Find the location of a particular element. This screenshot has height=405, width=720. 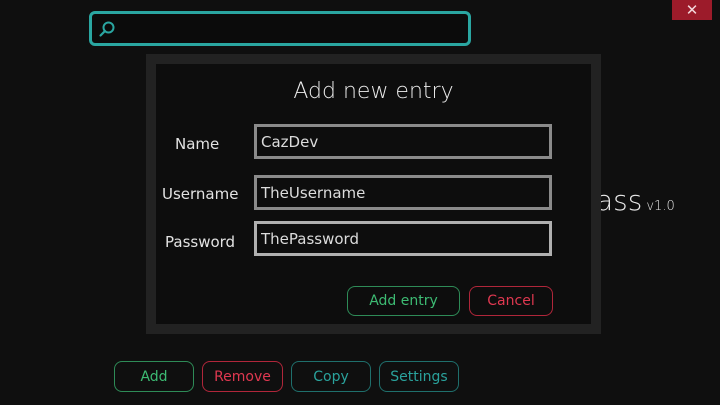

close-icon: ✕ is located at coordinates (692, 9).